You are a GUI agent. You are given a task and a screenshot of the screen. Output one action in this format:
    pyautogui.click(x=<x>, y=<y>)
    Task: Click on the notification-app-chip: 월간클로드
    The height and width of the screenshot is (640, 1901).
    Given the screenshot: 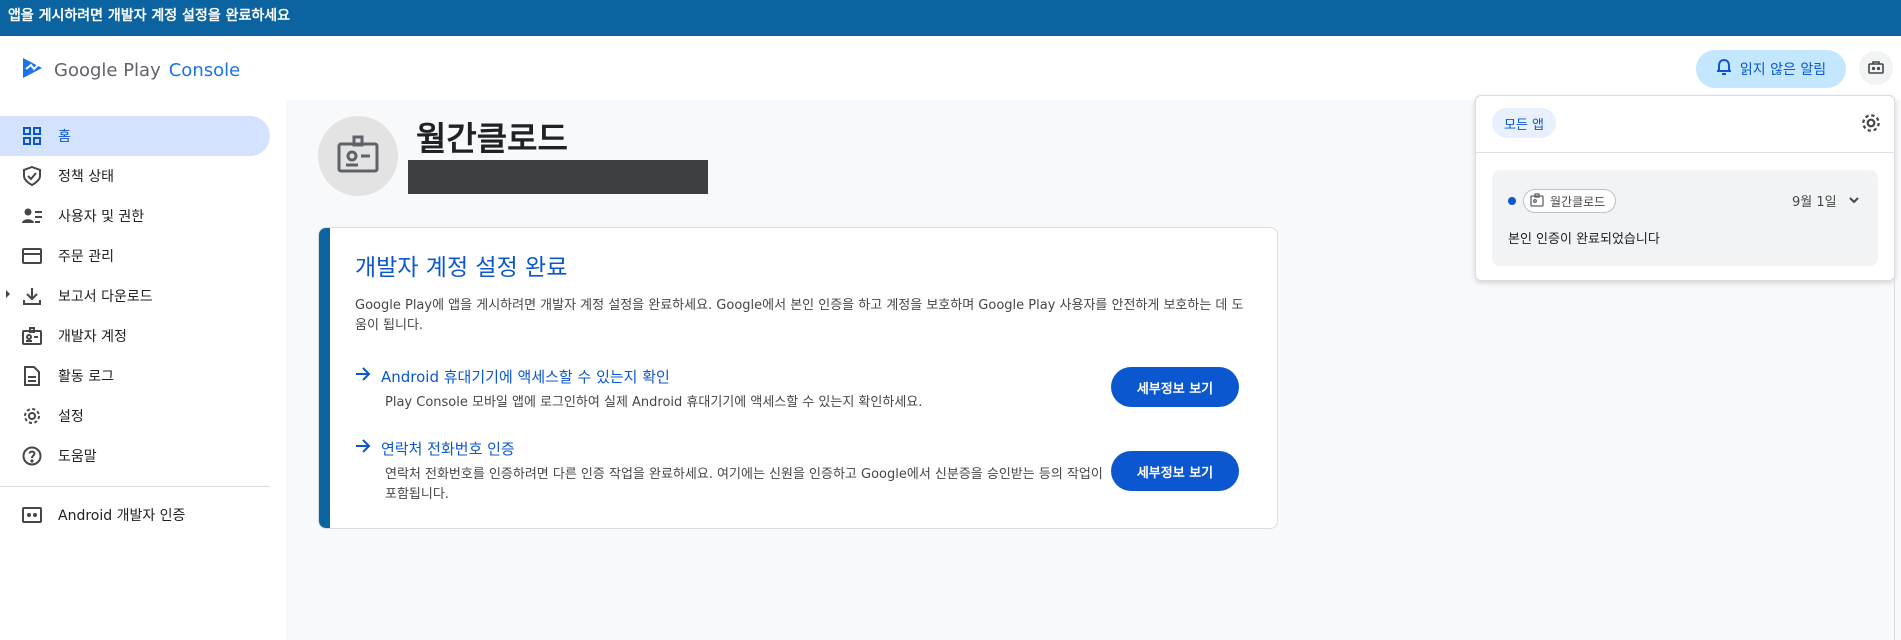 What is the action you would take?
    pyautogui.click(x=1570, y=201)
    